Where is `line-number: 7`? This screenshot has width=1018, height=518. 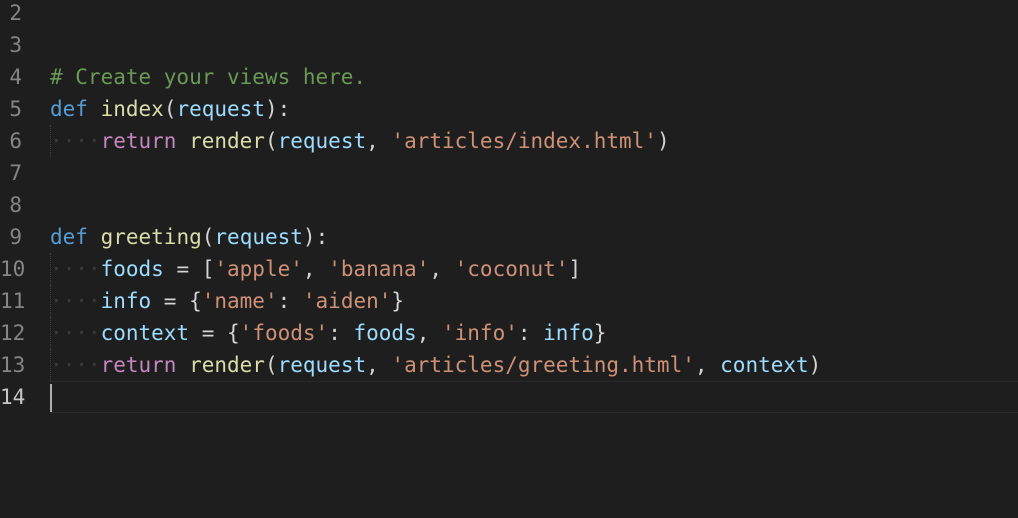
line-number: 7 is located at coordinates (15, 173).